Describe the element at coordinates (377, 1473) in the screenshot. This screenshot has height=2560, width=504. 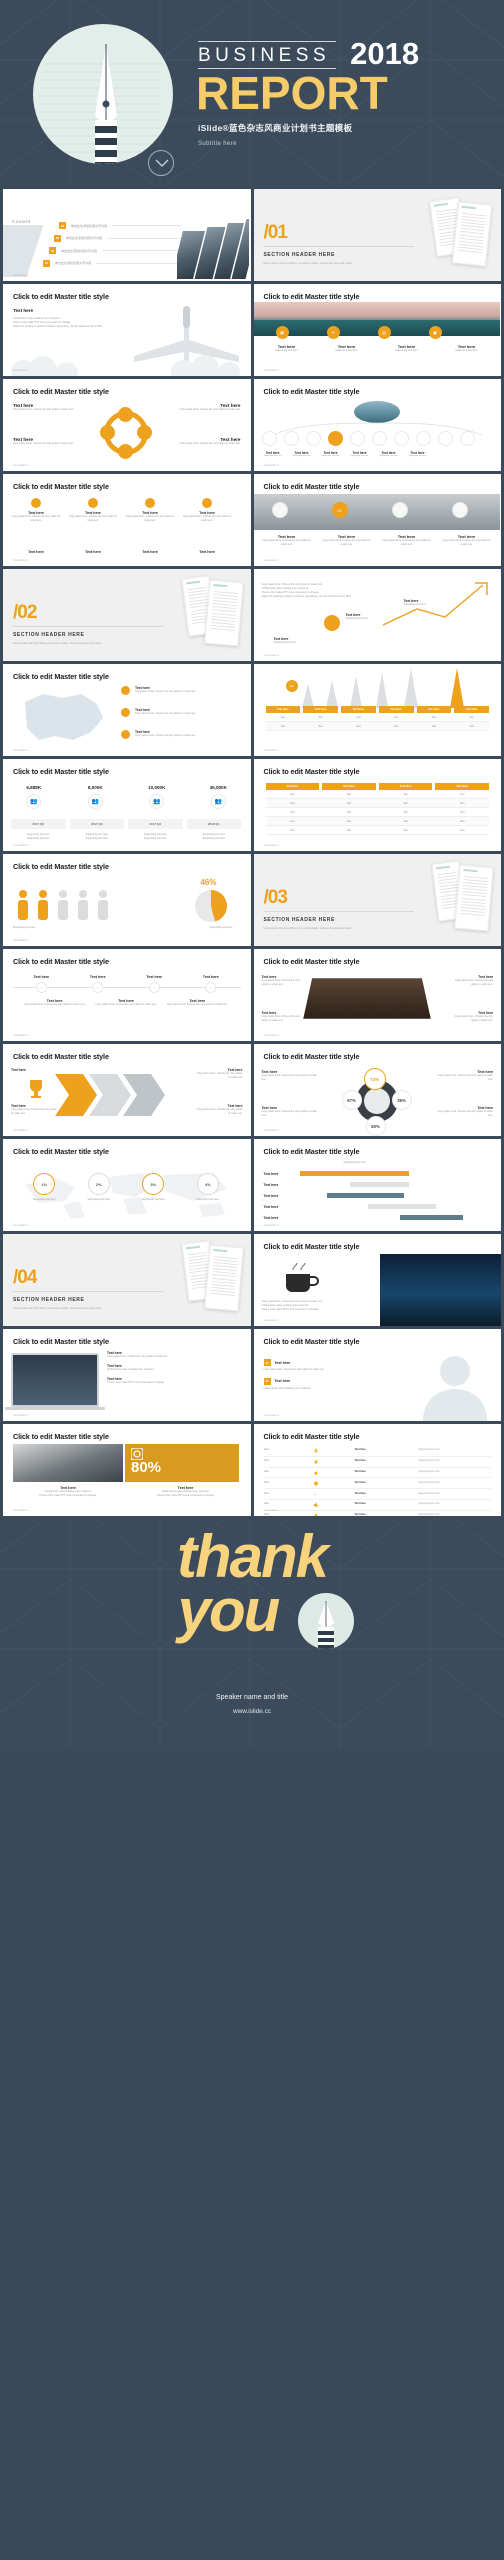
I see `list-item: Year ☝ Text here Supporting text here` at that location.